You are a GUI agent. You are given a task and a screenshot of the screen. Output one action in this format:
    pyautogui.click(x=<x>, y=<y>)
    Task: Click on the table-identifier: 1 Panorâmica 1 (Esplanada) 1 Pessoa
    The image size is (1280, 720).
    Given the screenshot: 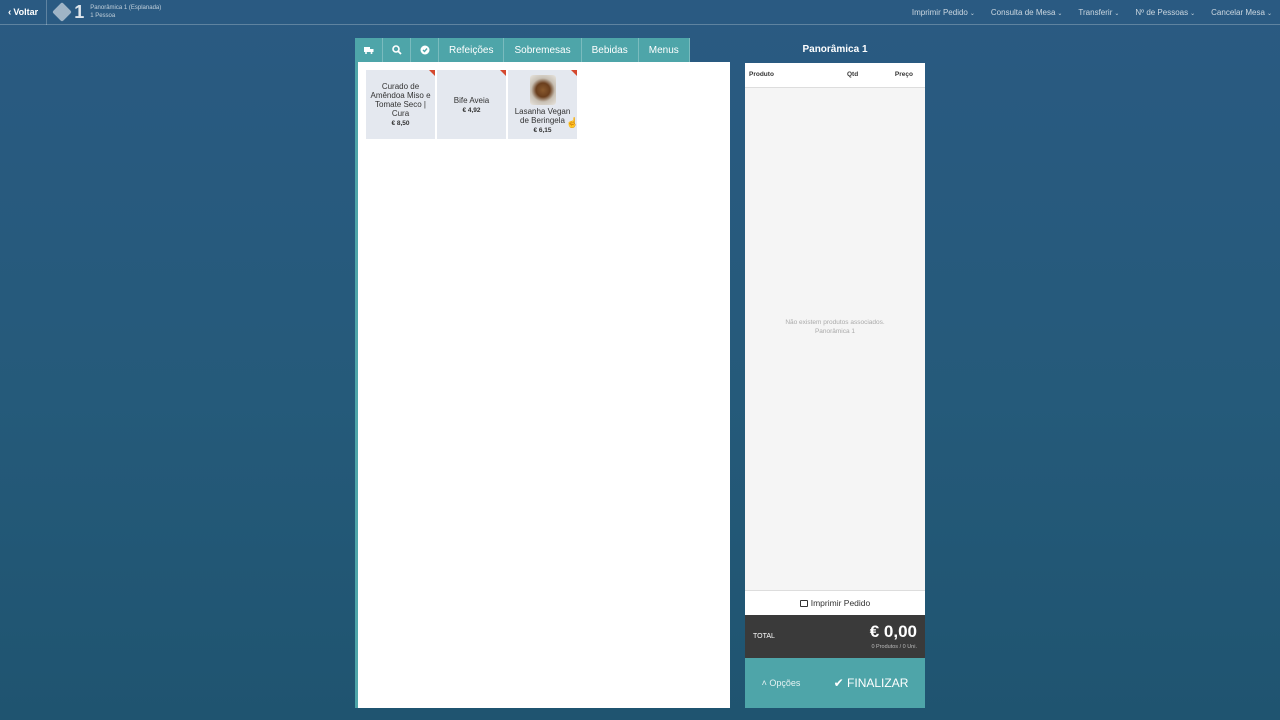 What is the action you would take?
    pyautogui.click(x=106, y=12)
    